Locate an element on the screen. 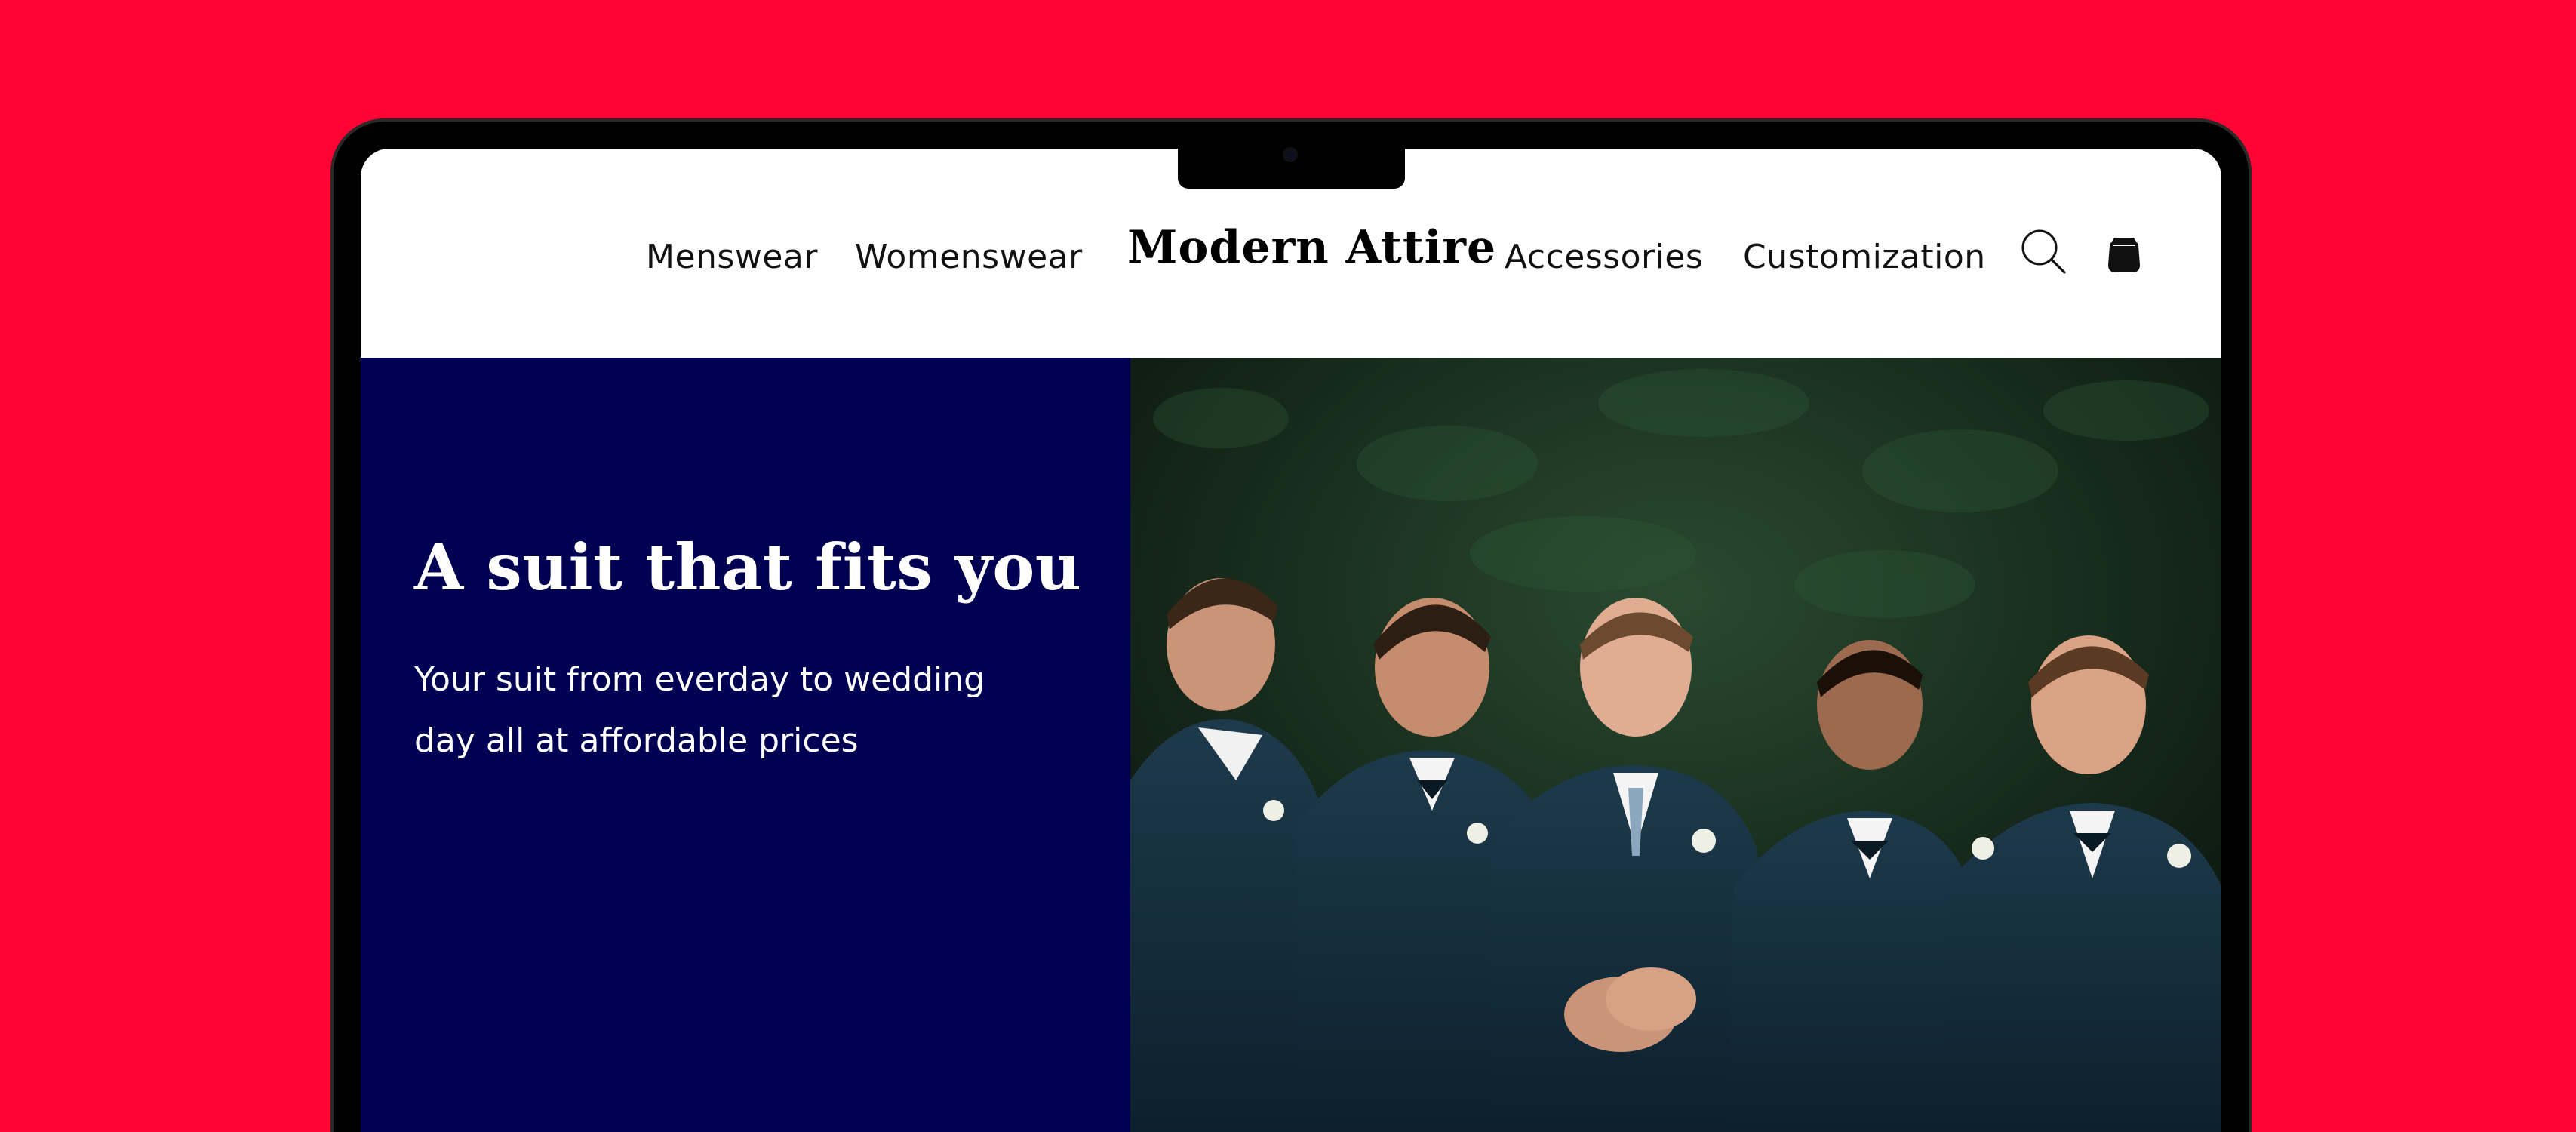  nav-accessories: Accessories is located at coordinates (1604, 257).